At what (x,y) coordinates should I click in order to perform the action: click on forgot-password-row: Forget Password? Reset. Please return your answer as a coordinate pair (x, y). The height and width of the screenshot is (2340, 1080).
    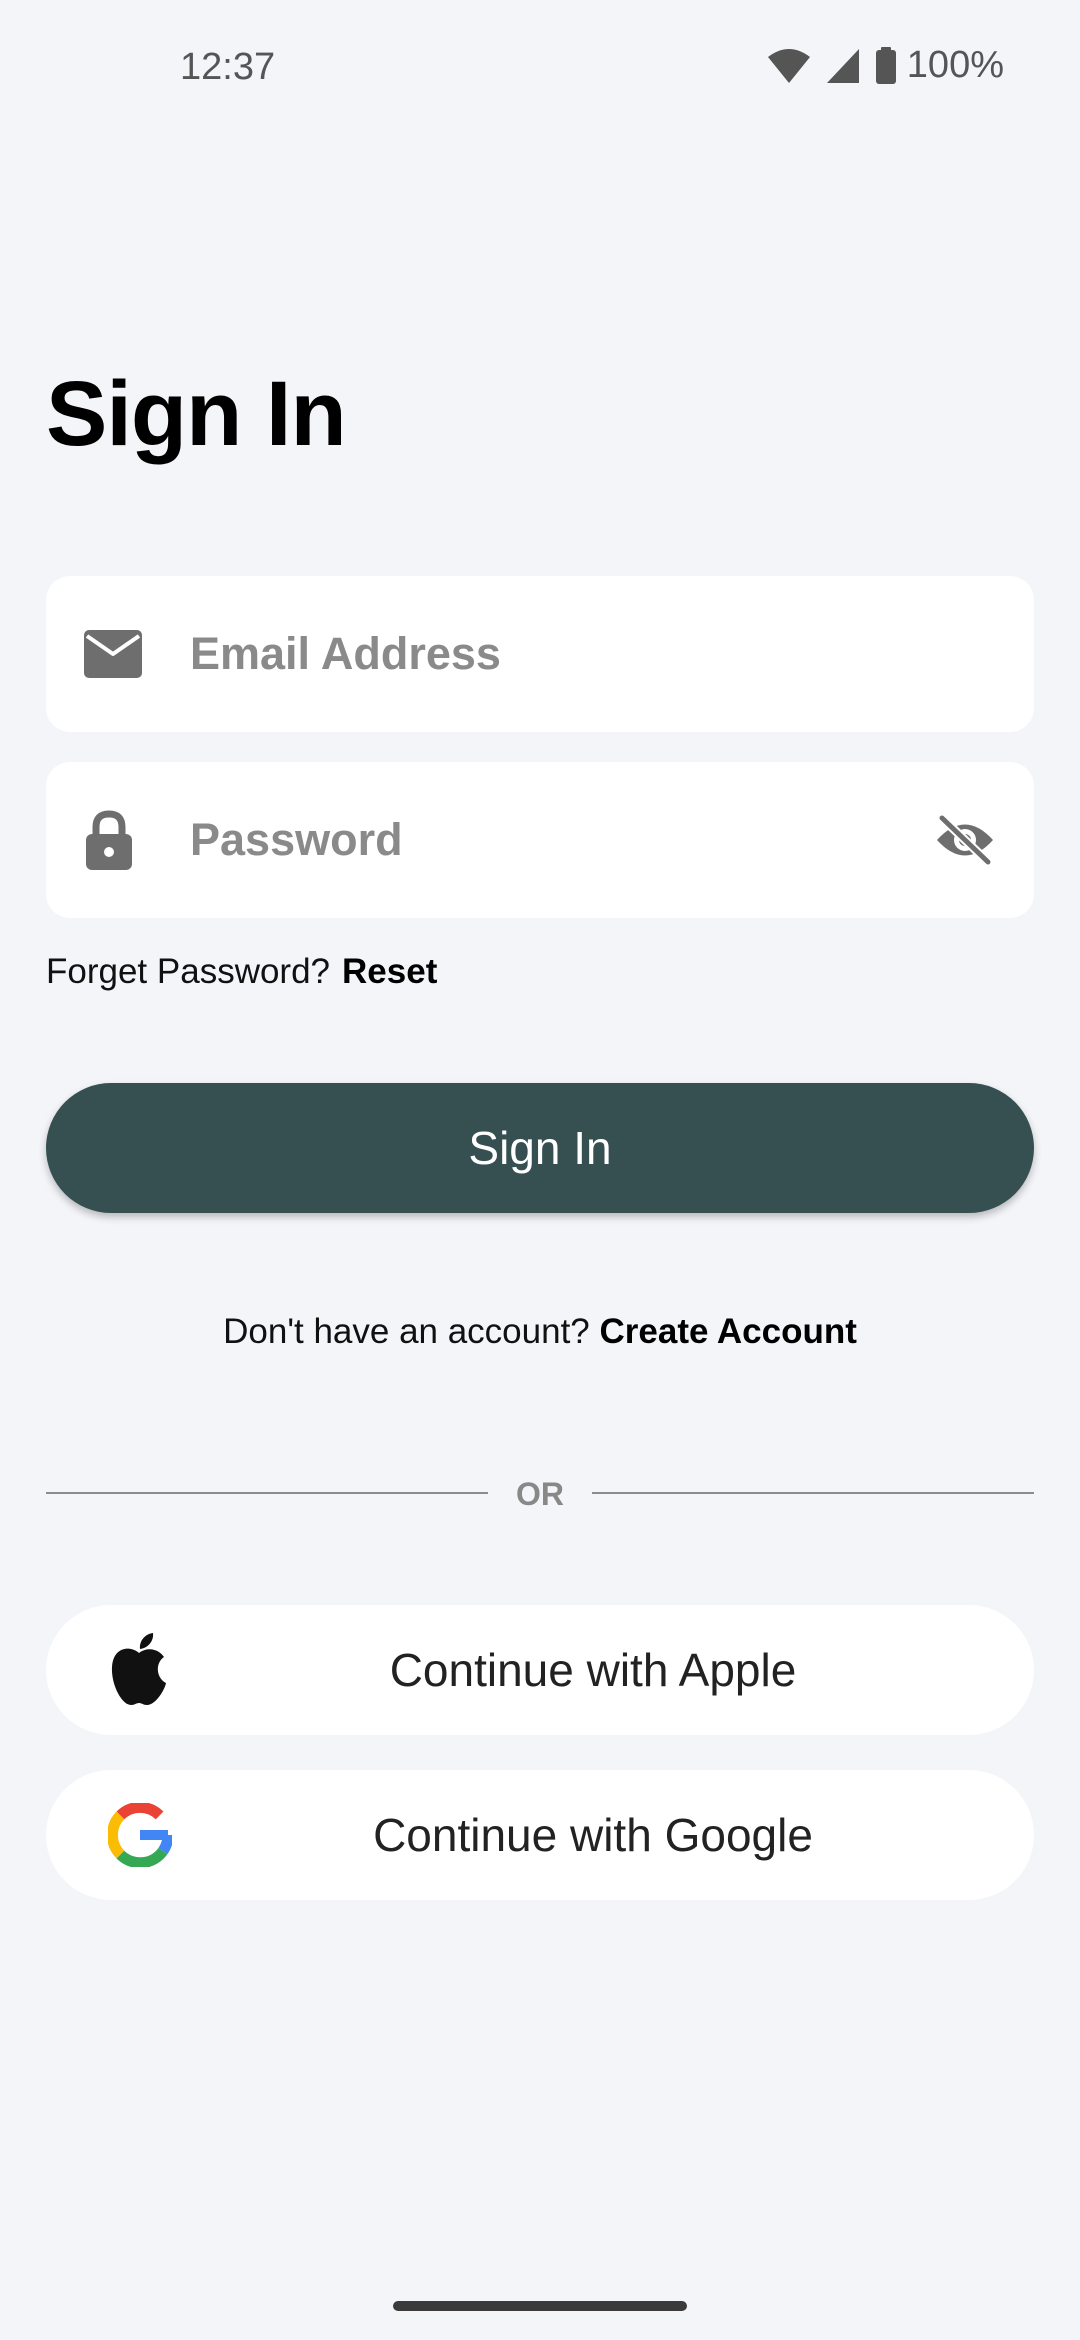
    Looking at the image, I should click on (241, 972).